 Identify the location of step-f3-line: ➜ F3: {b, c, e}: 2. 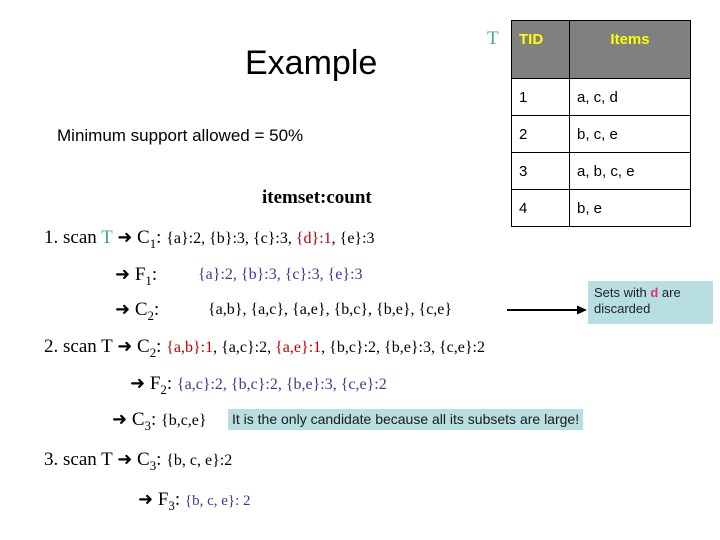
(194, 501).